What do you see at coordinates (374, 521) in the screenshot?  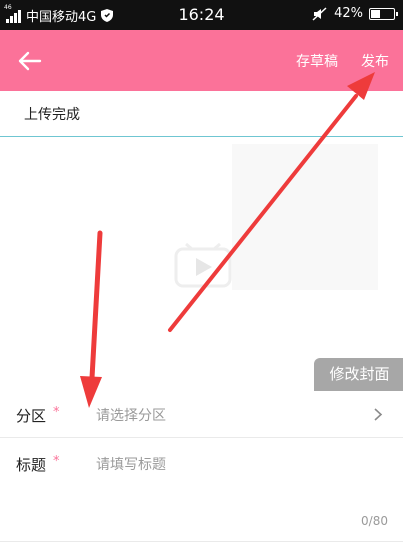 I see `title-char-counter: 0/80` at bounding box center [374, 521].